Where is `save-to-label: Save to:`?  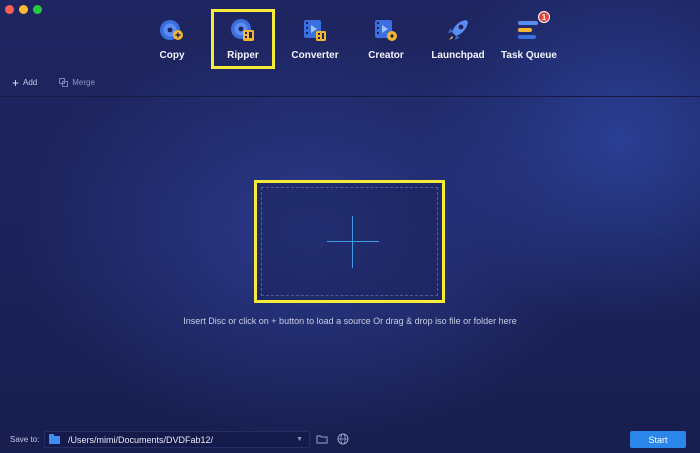
save-to-label: Save to: is located at coordinates (25, 439).